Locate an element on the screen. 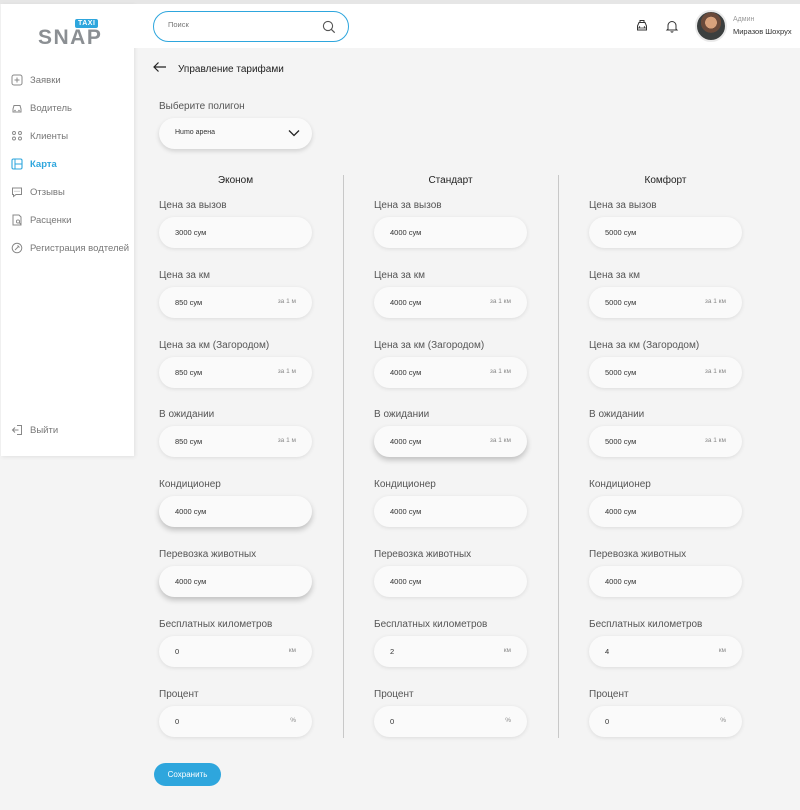 The image size is (800, 810). avatar is located at coordinates (711, 26).